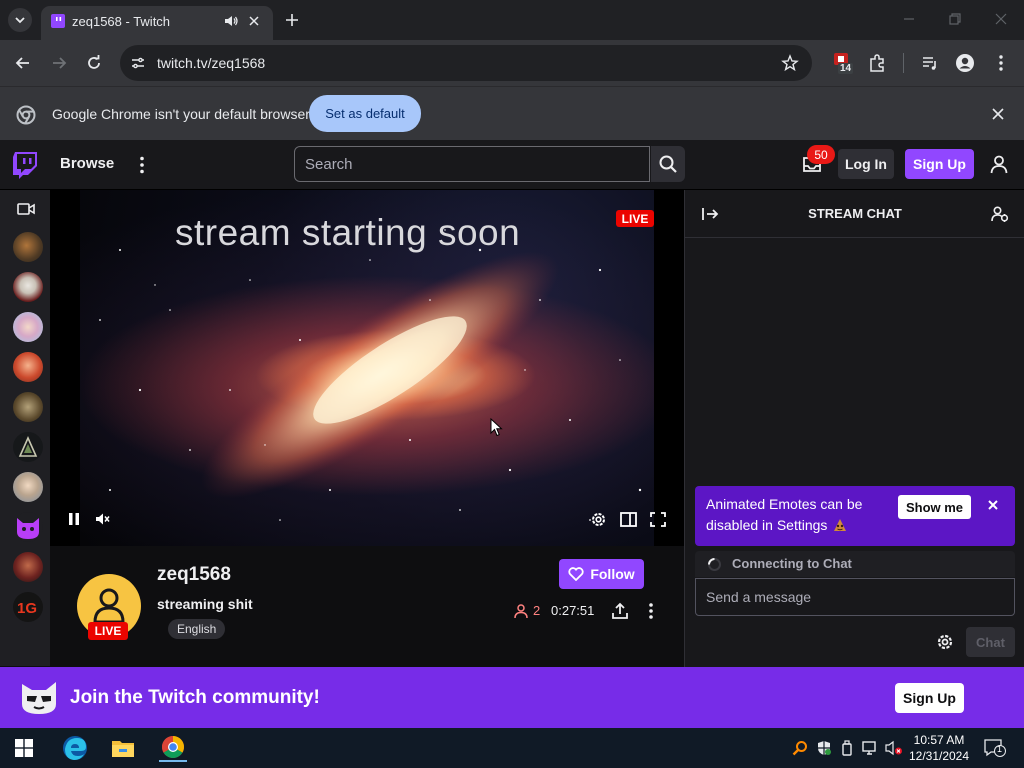 The height and width of the screenshot is (768, 1024). Describe the element at coordinates (824, 748) in the screenshot. I see `security-shield-icon` at that location.